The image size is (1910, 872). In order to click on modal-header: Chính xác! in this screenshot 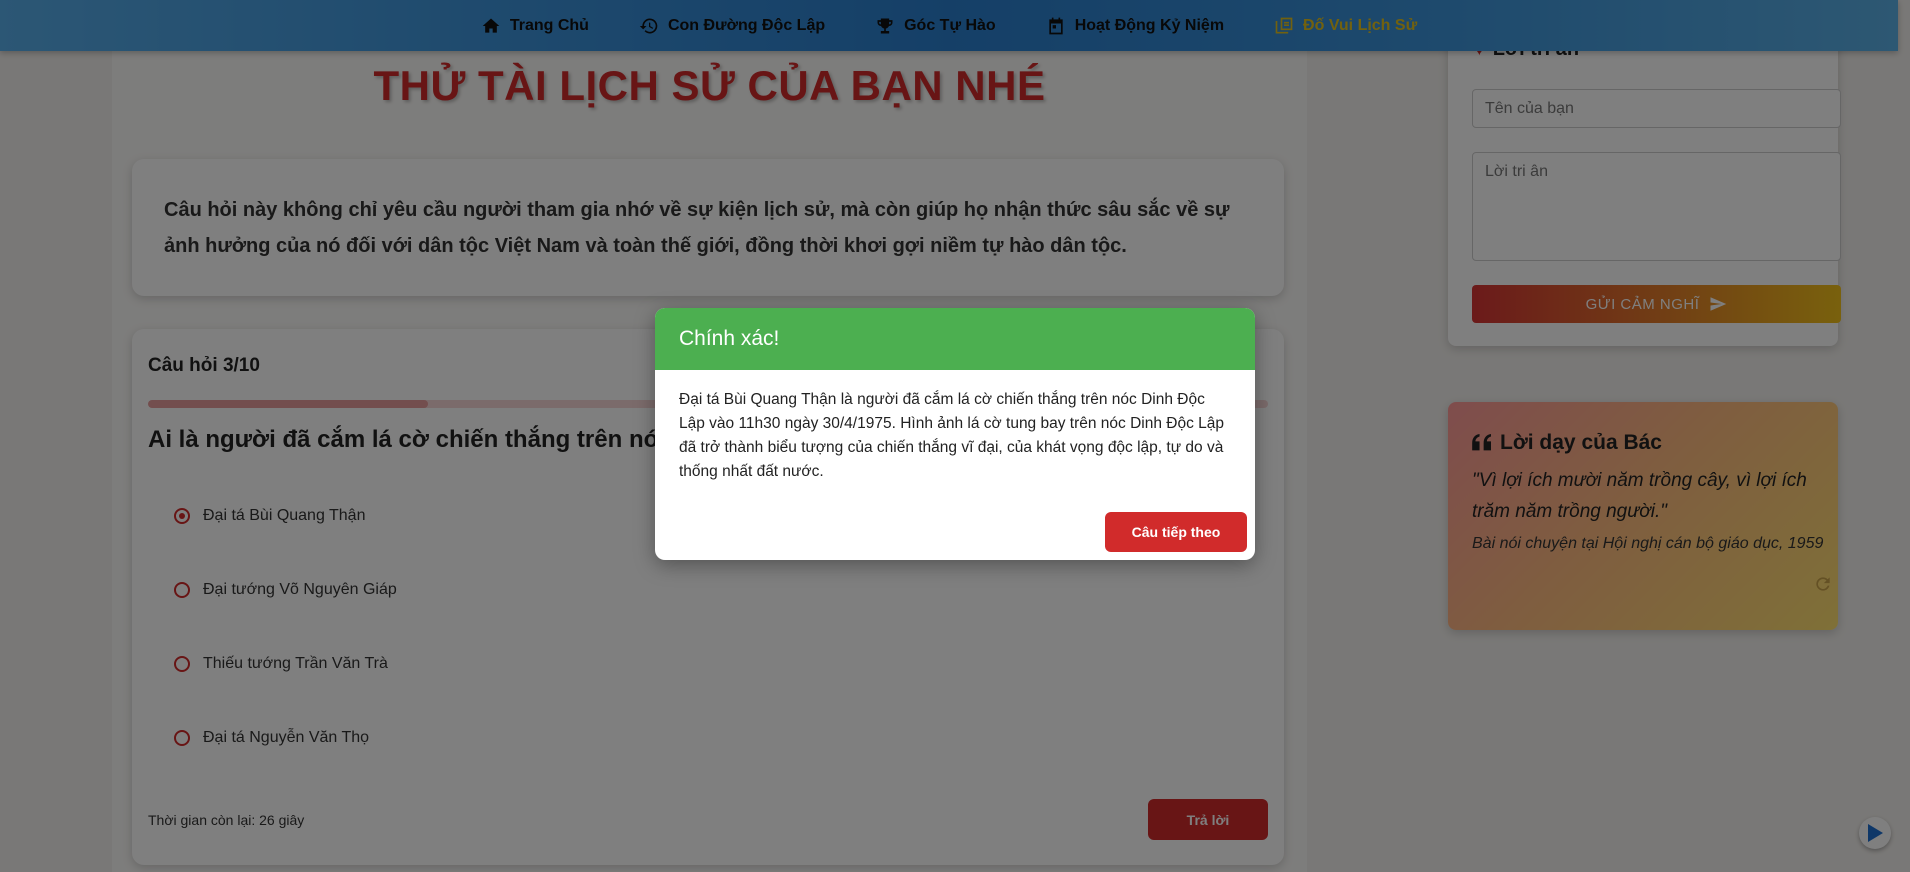, I will do `click(955, 339)`.